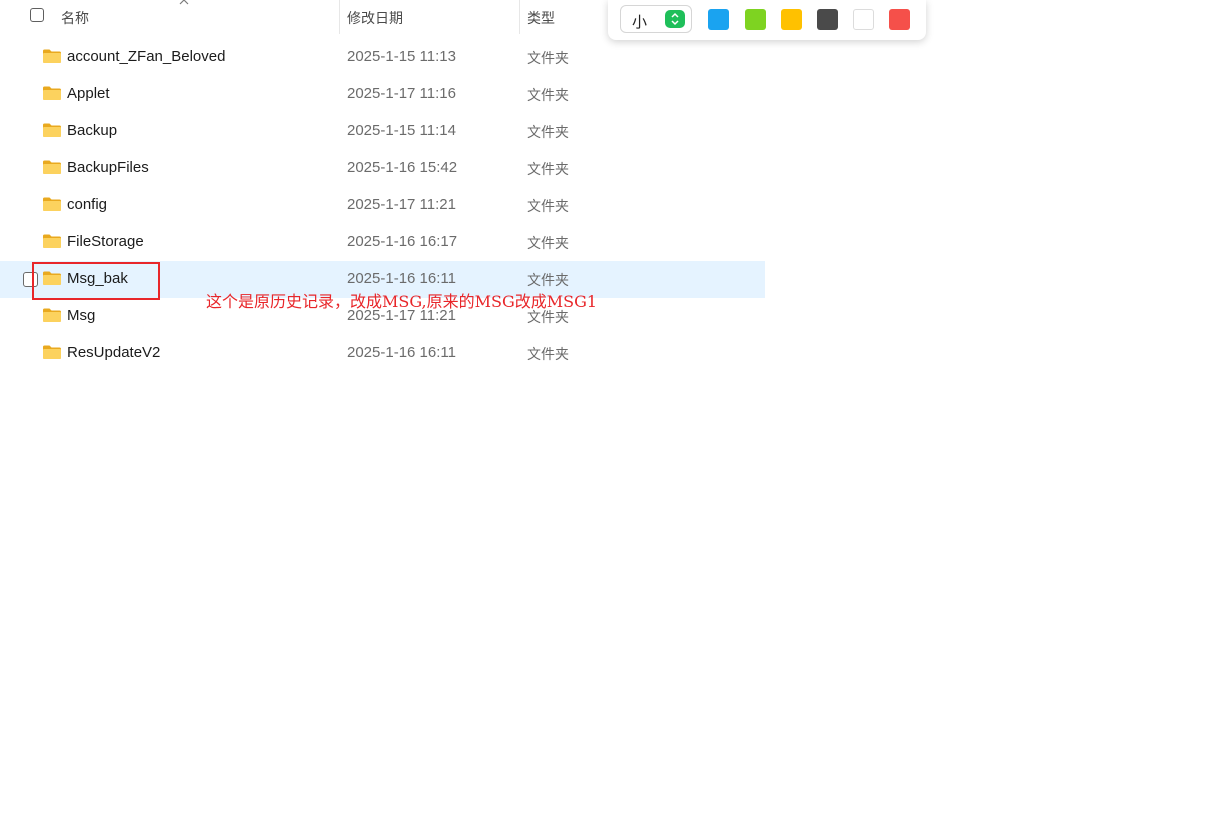 This screenshot has height=831, width=1210. What do you see at coordinates (675, 19) in the screenshot?
I see `updown-icon` at bounding box center [675, 19].